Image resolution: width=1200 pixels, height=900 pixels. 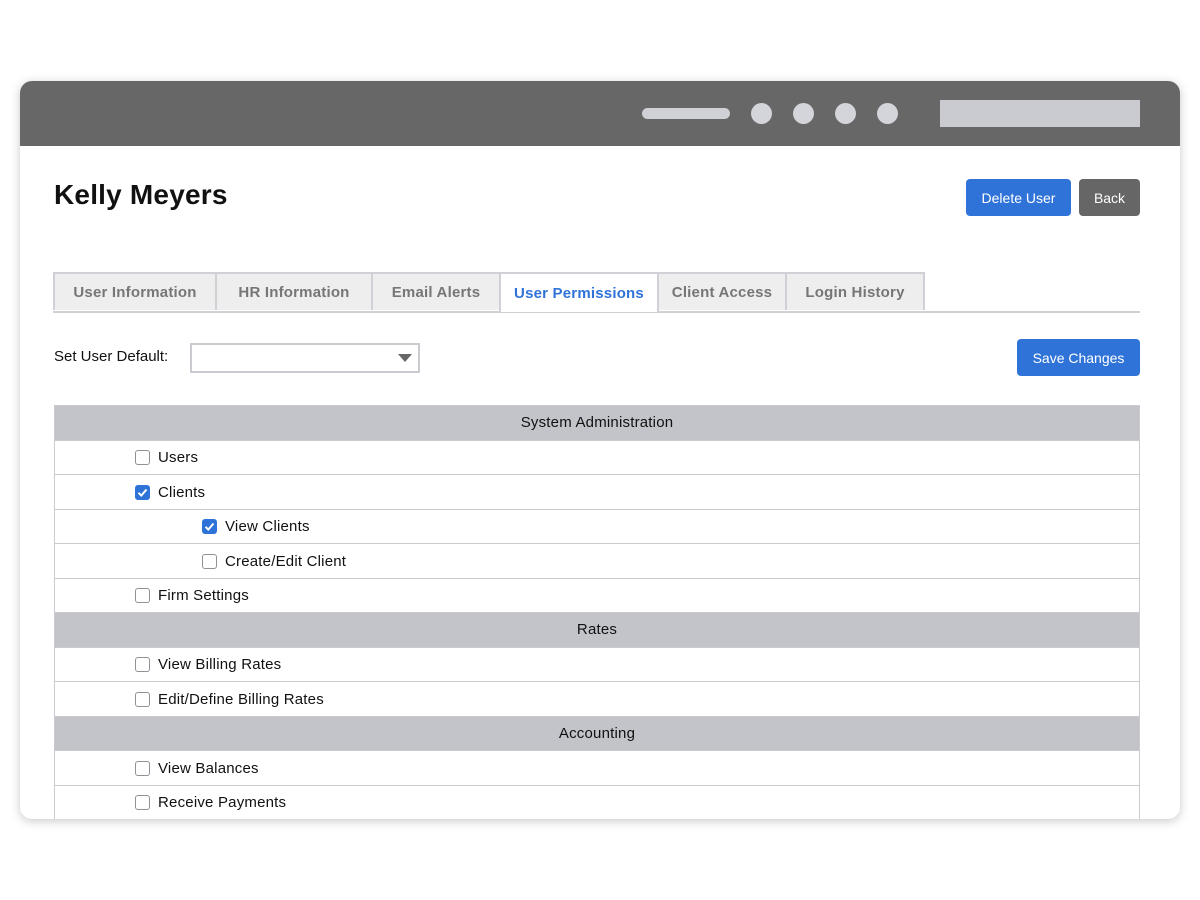 I want to click on permission-view-balances: View Balances, so click(x=197, y=768).